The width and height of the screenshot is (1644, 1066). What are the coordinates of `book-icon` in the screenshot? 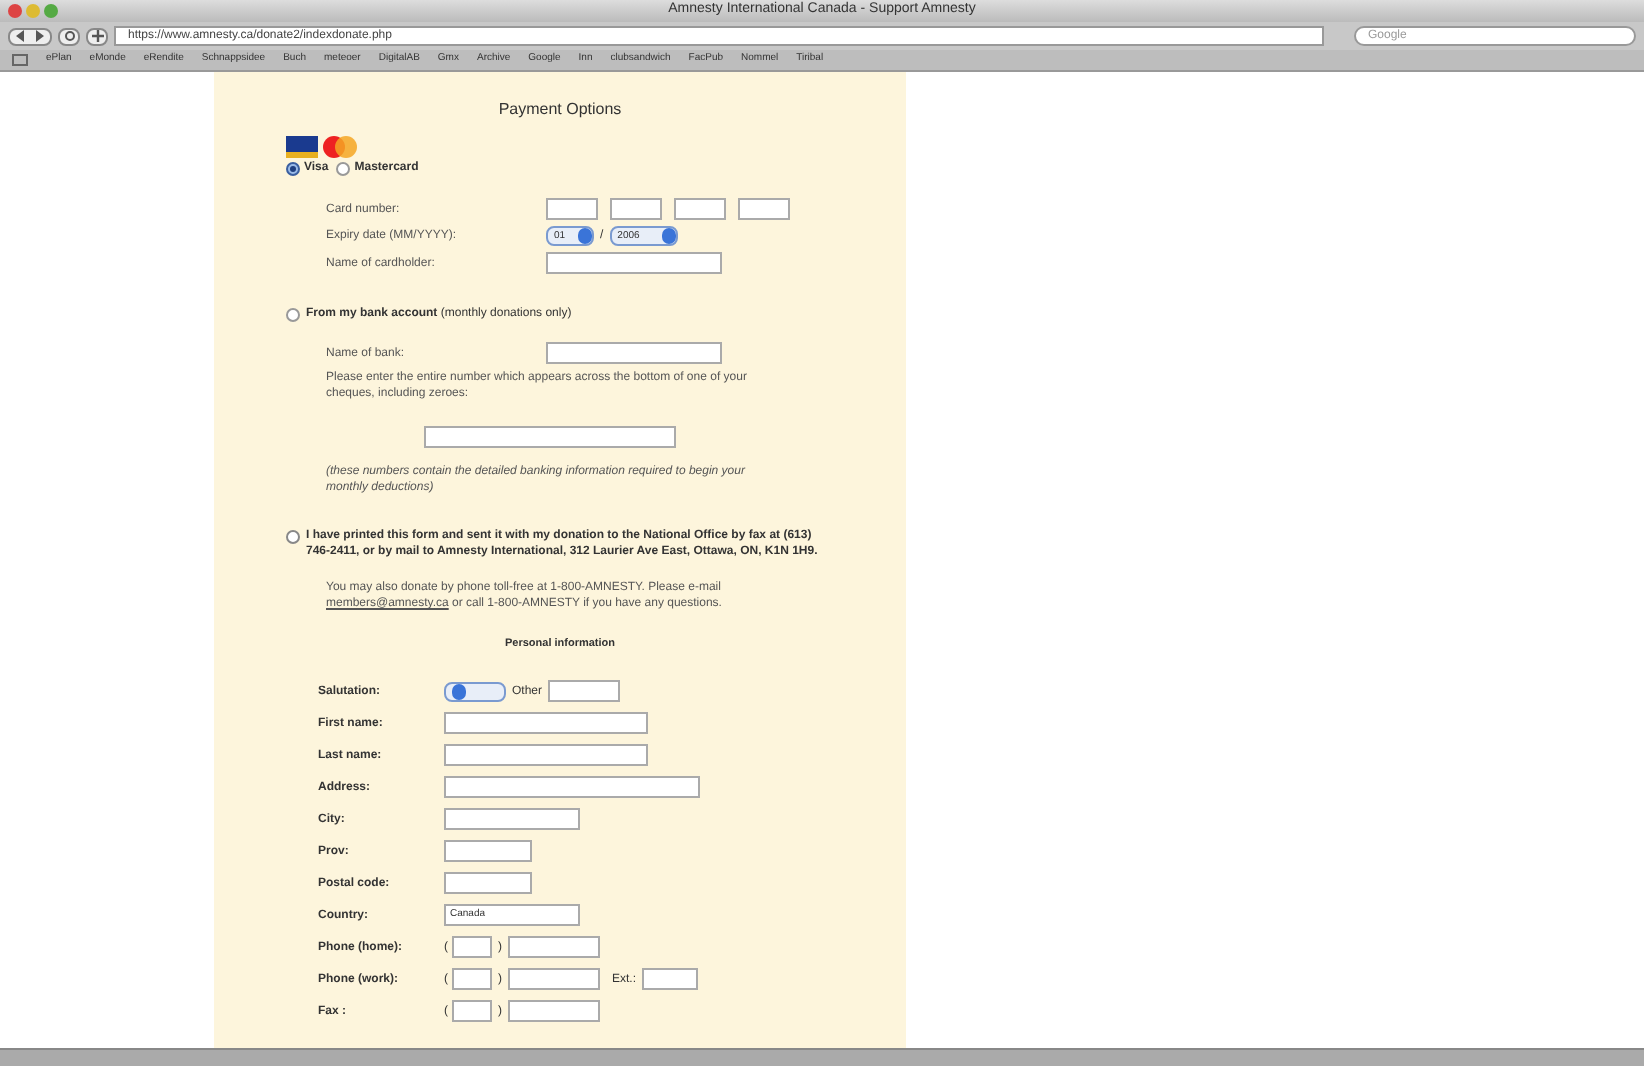 It's located at (20, 60).